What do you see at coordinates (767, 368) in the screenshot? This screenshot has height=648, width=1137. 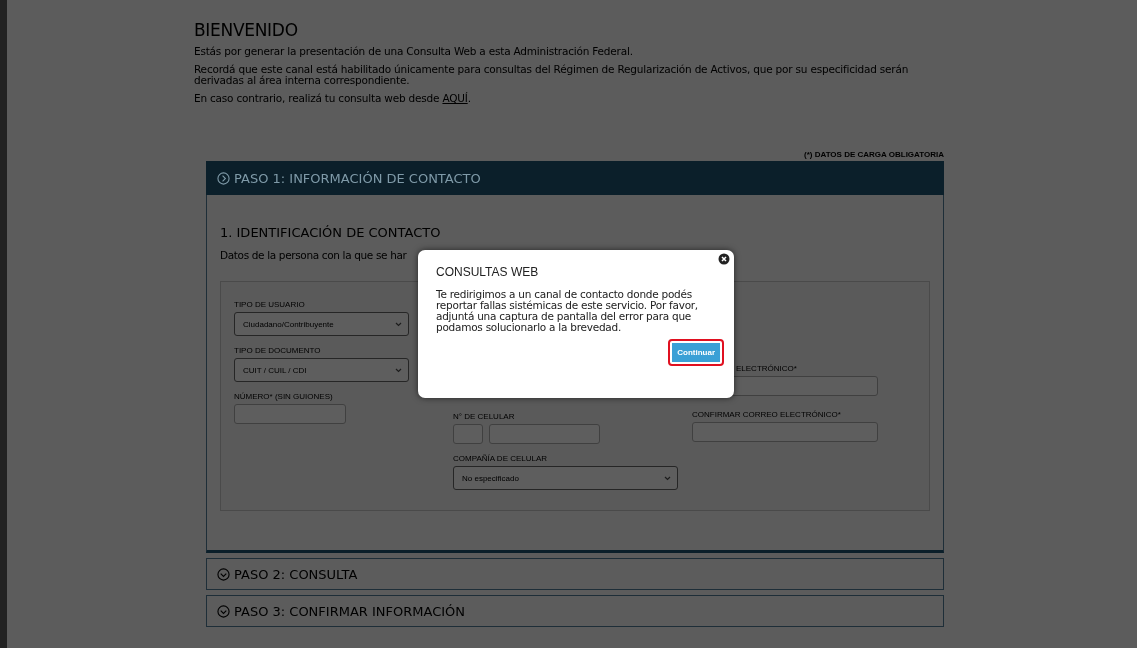 I see `field-label: ELECTRÓNICO*` at bounding box center [767, 368].